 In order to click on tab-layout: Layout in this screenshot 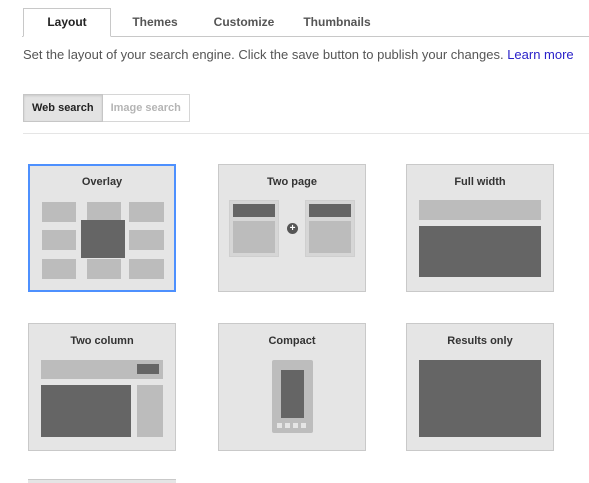, I will do `click(67, 22)`.